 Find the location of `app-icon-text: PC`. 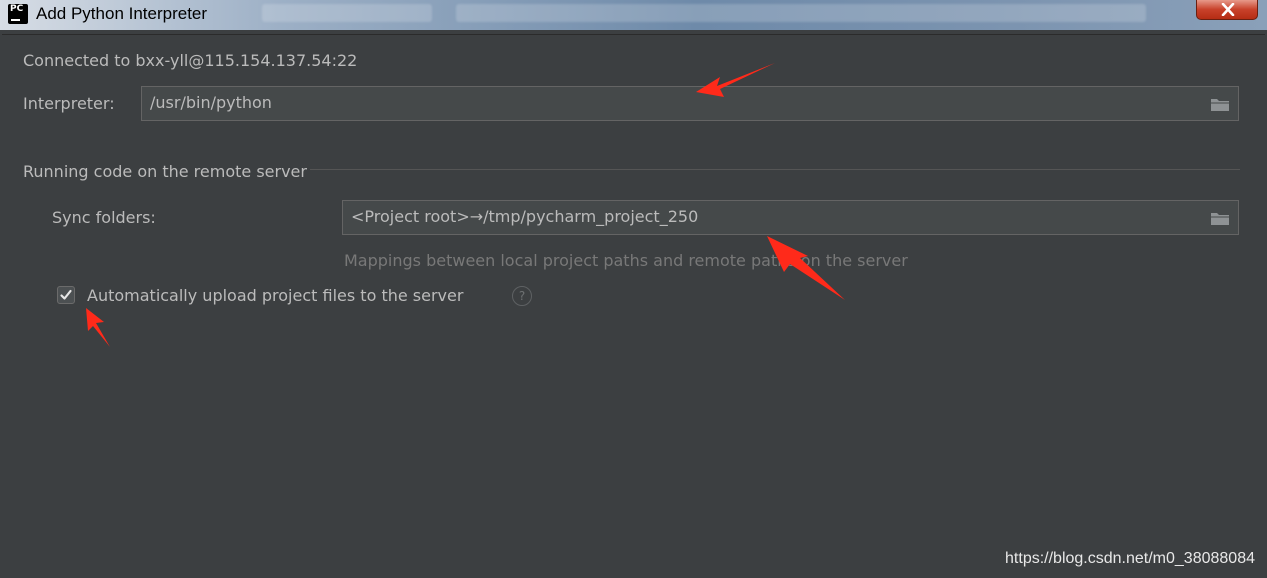

app-icon-text: PC is located at coordinates (17, 9).